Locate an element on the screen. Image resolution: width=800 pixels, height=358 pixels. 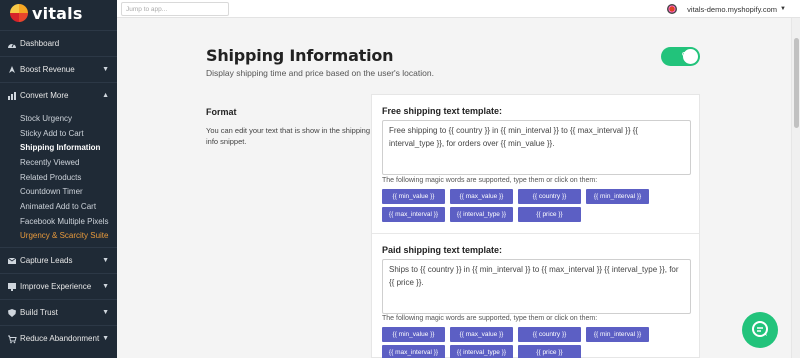
sidebar-item-build-trust: Build Trust ▼ is located at coordinates (58, 312).